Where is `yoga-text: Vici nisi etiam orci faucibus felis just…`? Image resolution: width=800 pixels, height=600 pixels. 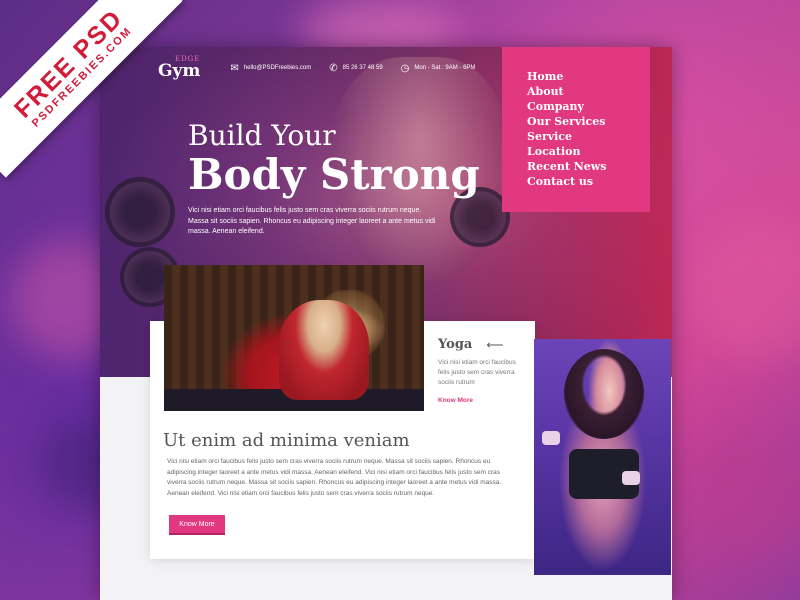
yoga-text: Vici nisi etiam orci faucibus felis just… is located at coordinates (477, 372).